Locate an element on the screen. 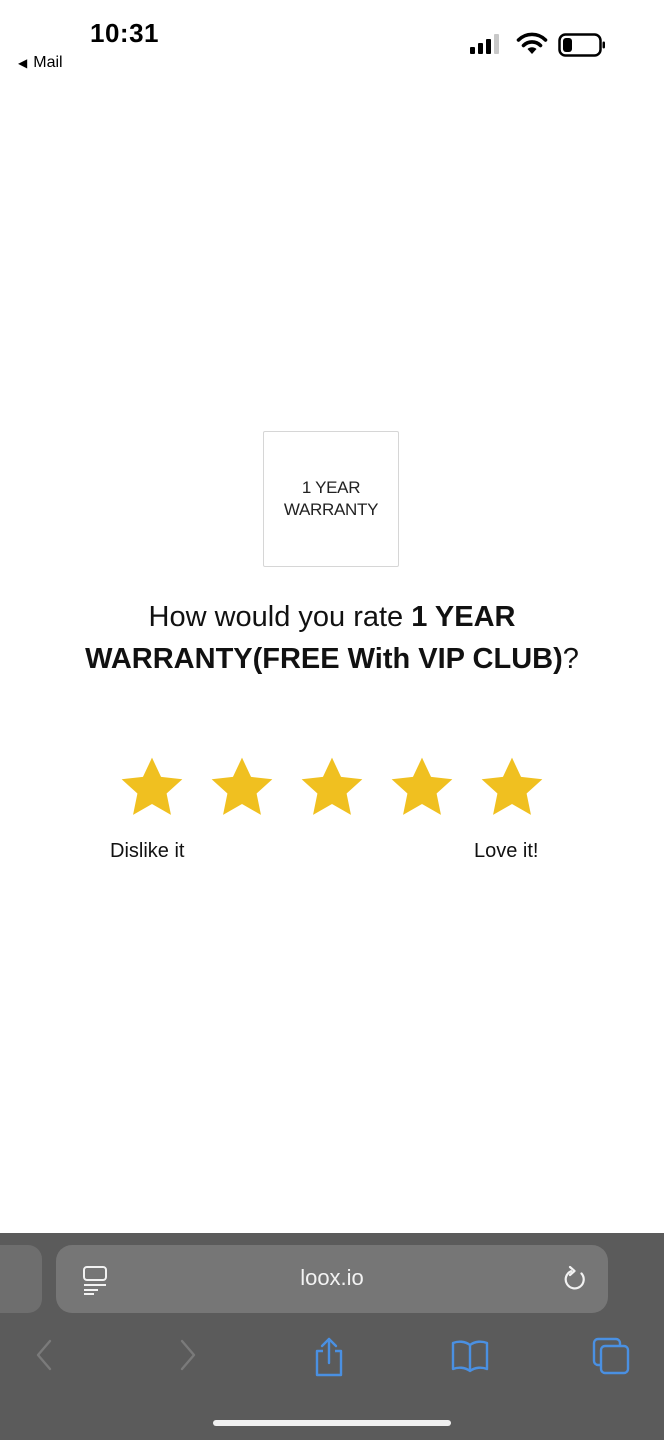 The width and height of the screenshot is (664, 1440). address-bar: loox.io is located at coordinates (332, 1279).